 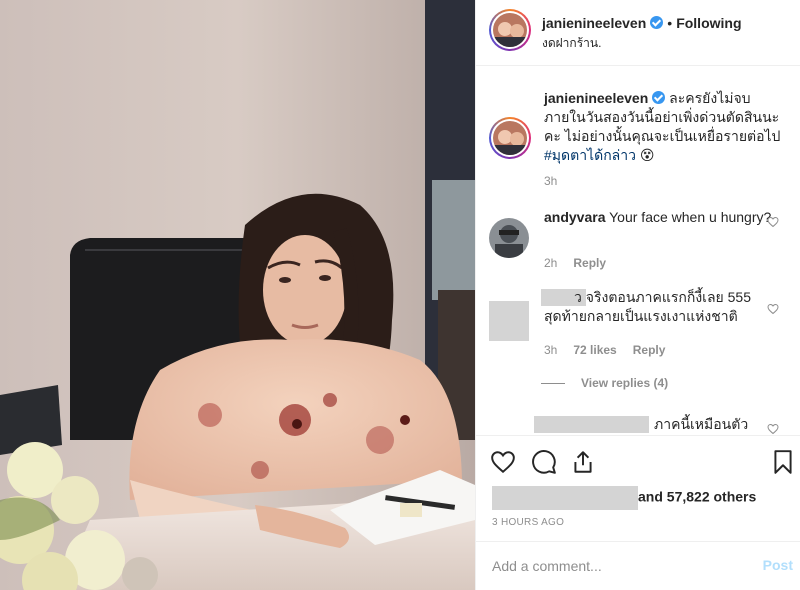 What do you see at coordinates (509, 238) in the screenshot?
I see `commenter-avatar` at bounding box center [509, 238].